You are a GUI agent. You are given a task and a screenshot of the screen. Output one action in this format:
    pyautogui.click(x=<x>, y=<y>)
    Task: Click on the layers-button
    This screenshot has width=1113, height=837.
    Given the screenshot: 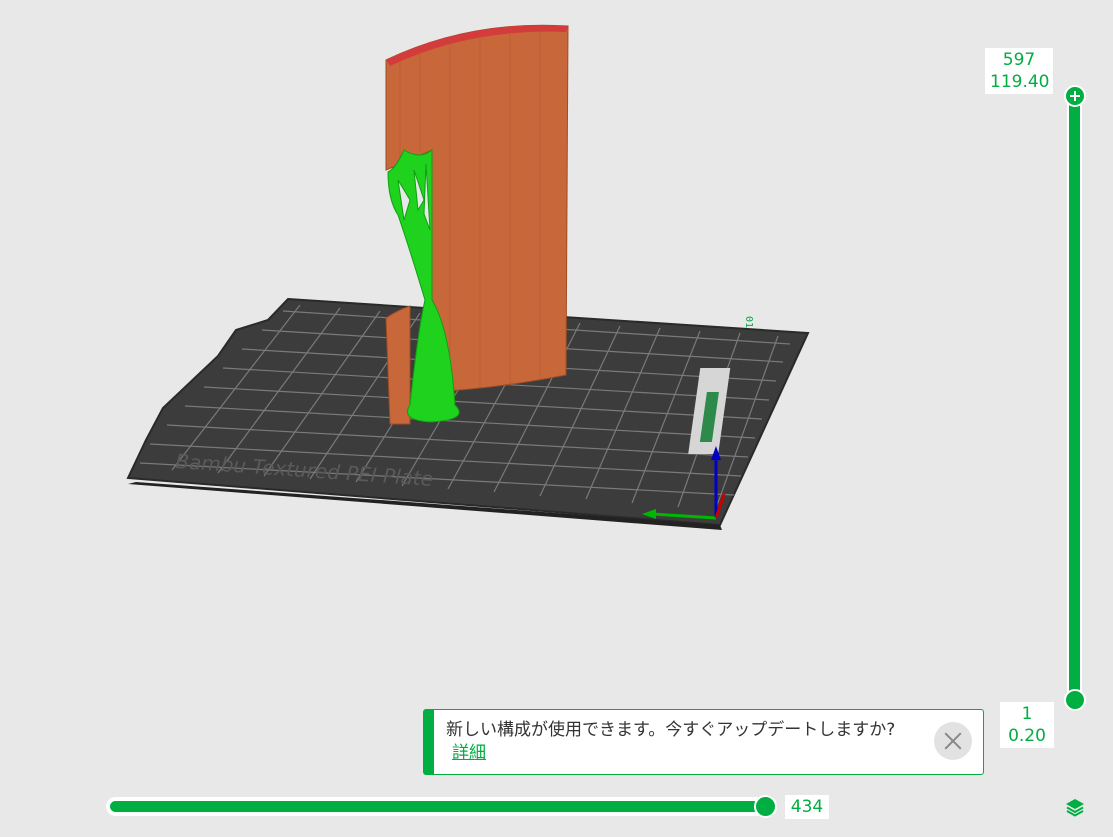 What is the action you would take?
    pyautogui.click(x=1075, y=807)
    